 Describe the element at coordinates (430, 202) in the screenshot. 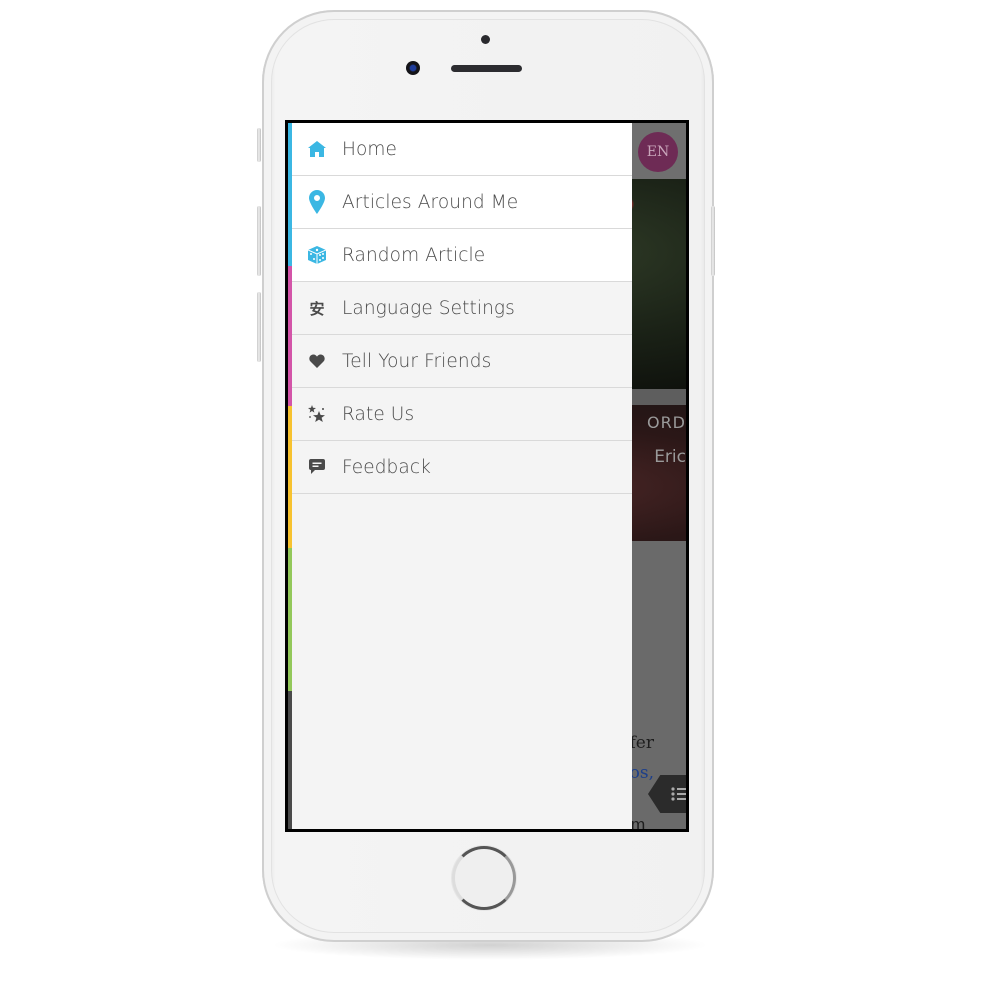

I see `menu-item-label: Articles Around Me` at that location.